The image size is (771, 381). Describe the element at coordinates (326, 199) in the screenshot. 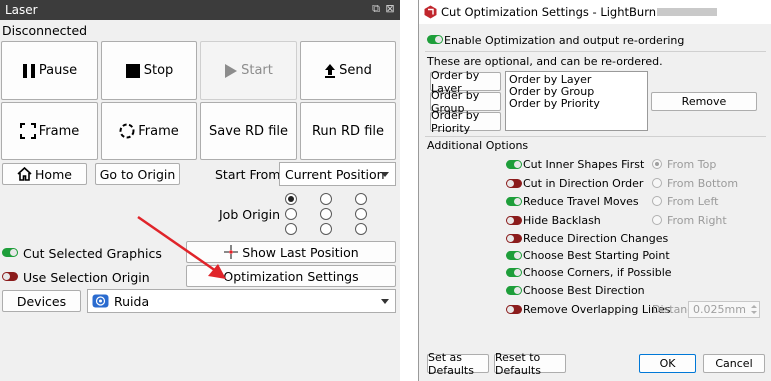

I see `job-origin-radio-top-center` at that location.